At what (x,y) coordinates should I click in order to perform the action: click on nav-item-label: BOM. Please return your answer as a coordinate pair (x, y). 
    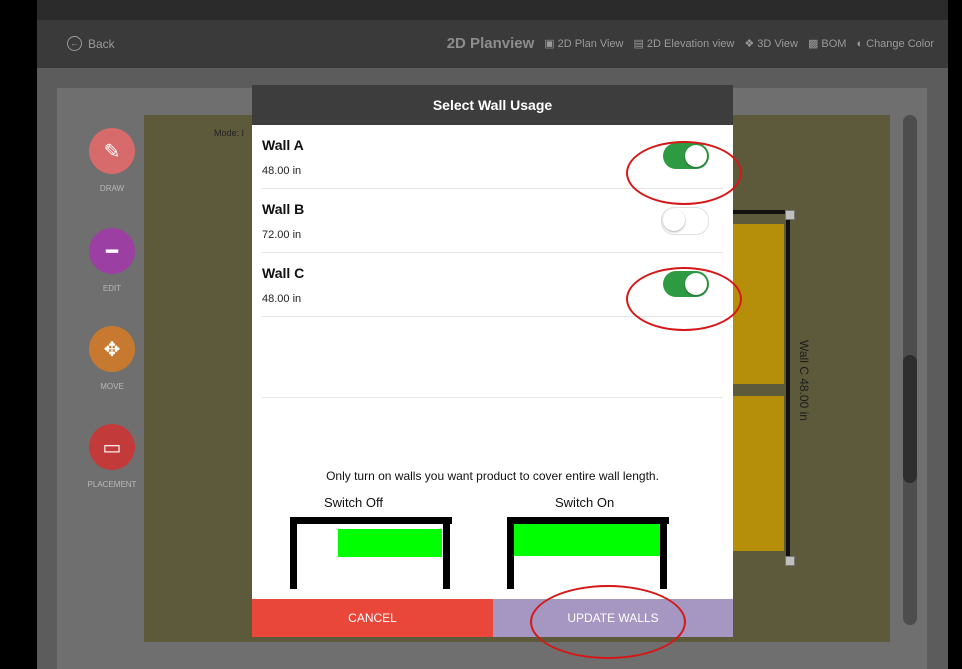
    Looking at the image, I should click on (834, 43).